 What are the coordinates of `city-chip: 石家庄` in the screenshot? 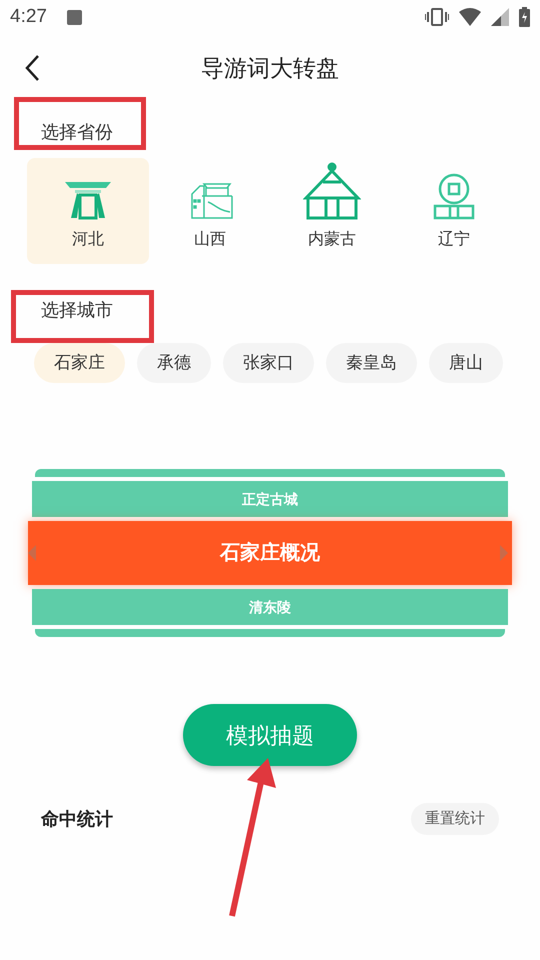 It's located at (79, 363).